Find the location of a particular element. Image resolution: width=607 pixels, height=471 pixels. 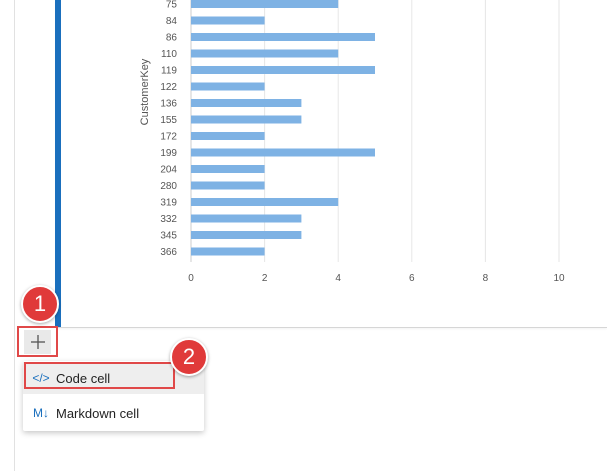

x-tick-label: 6 is located at coordinates (412, 278).